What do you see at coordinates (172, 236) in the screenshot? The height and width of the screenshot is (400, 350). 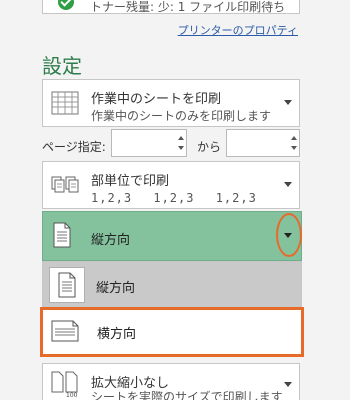 I see `orientation-dropdown: 縦方向` at bounding box center [172, 236].